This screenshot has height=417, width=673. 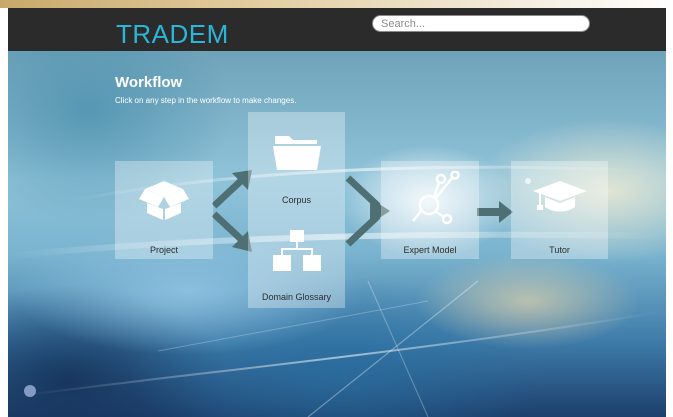 I want to click on workflow-title: Workflow, so click(x=149, y=82).